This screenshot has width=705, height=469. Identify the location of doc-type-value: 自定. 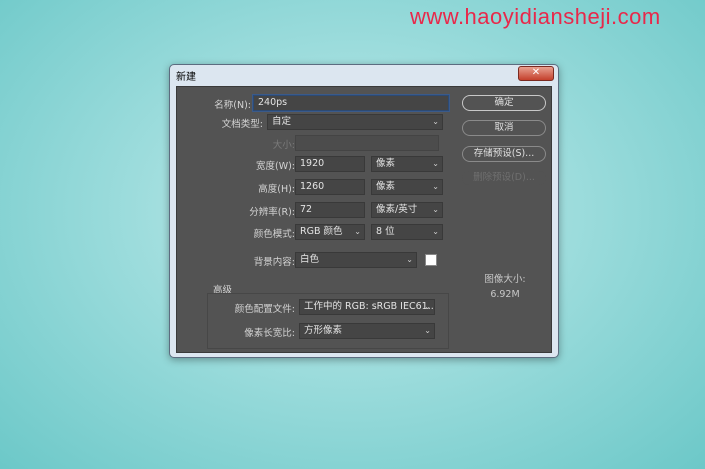
(282, 121).